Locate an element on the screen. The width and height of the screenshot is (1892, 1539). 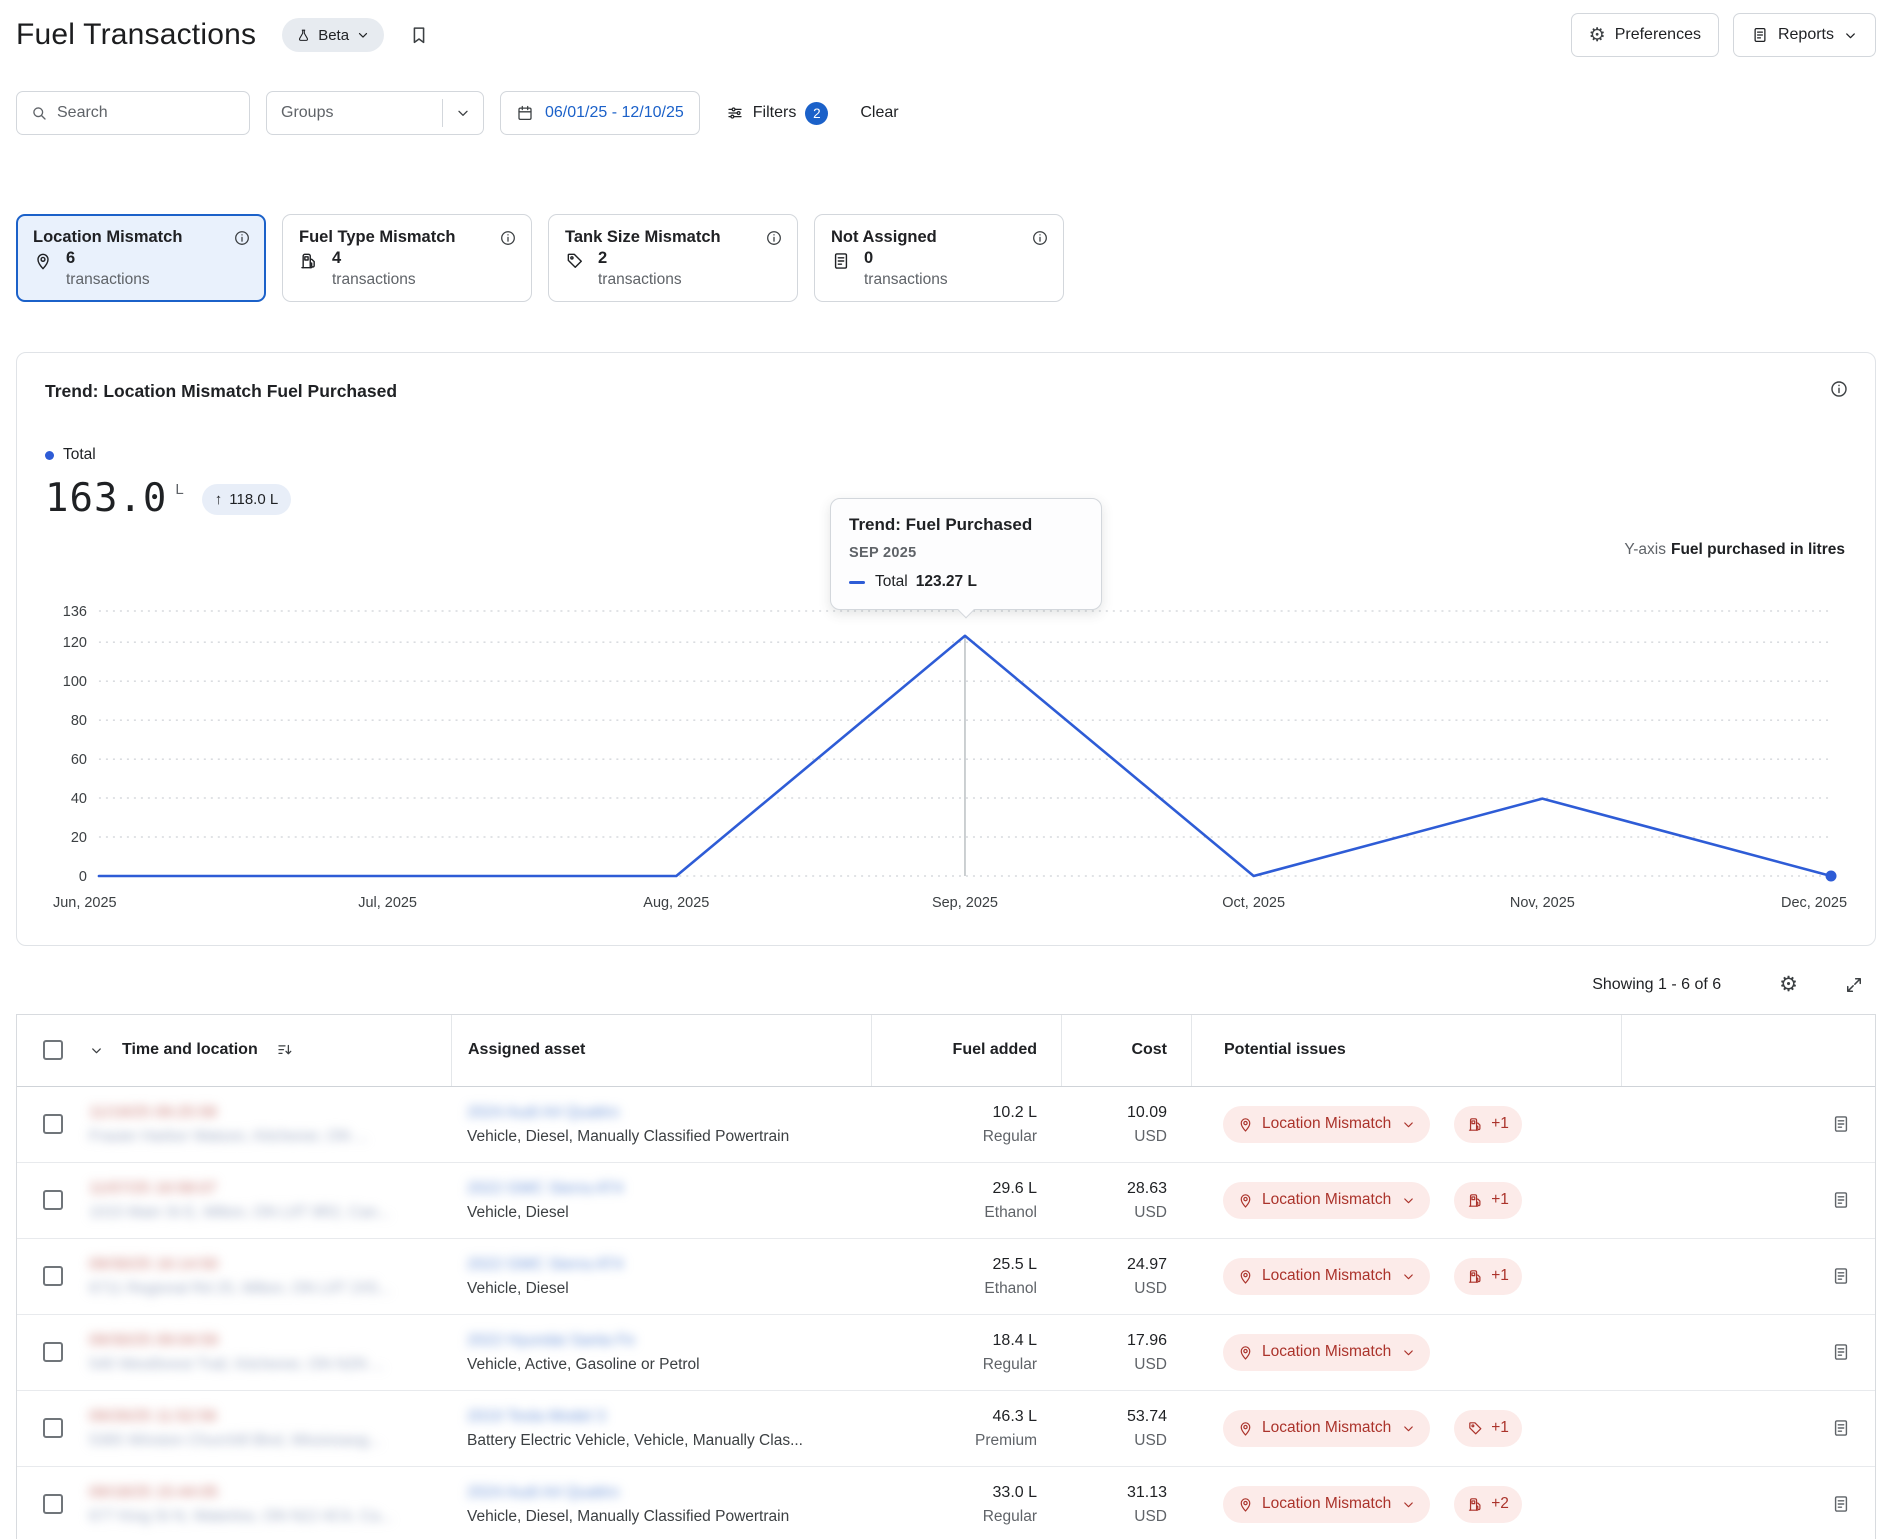
transaction-time: 11/07/25 16:58:07 is located at coordinates (153, 1189).